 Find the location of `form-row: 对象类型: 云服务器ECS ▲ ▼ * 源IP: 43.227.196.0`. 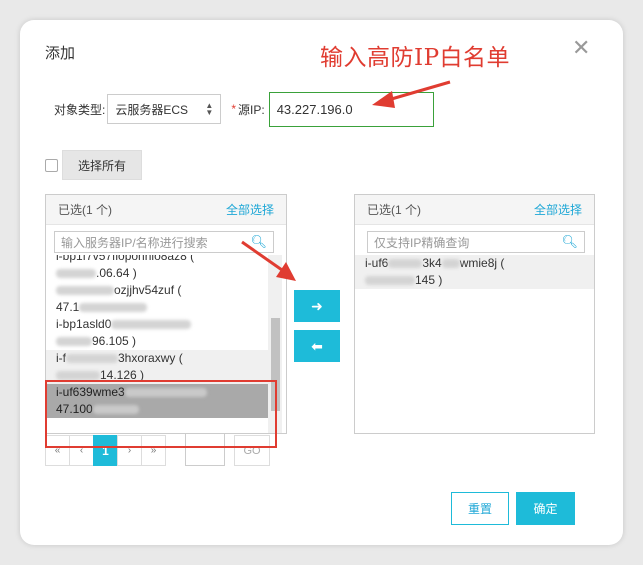

form-row: 对象类型: 云服务器ECS ▲ ▼ * 源IP: 43.227.196.0 is located at coordinates (244, 109).